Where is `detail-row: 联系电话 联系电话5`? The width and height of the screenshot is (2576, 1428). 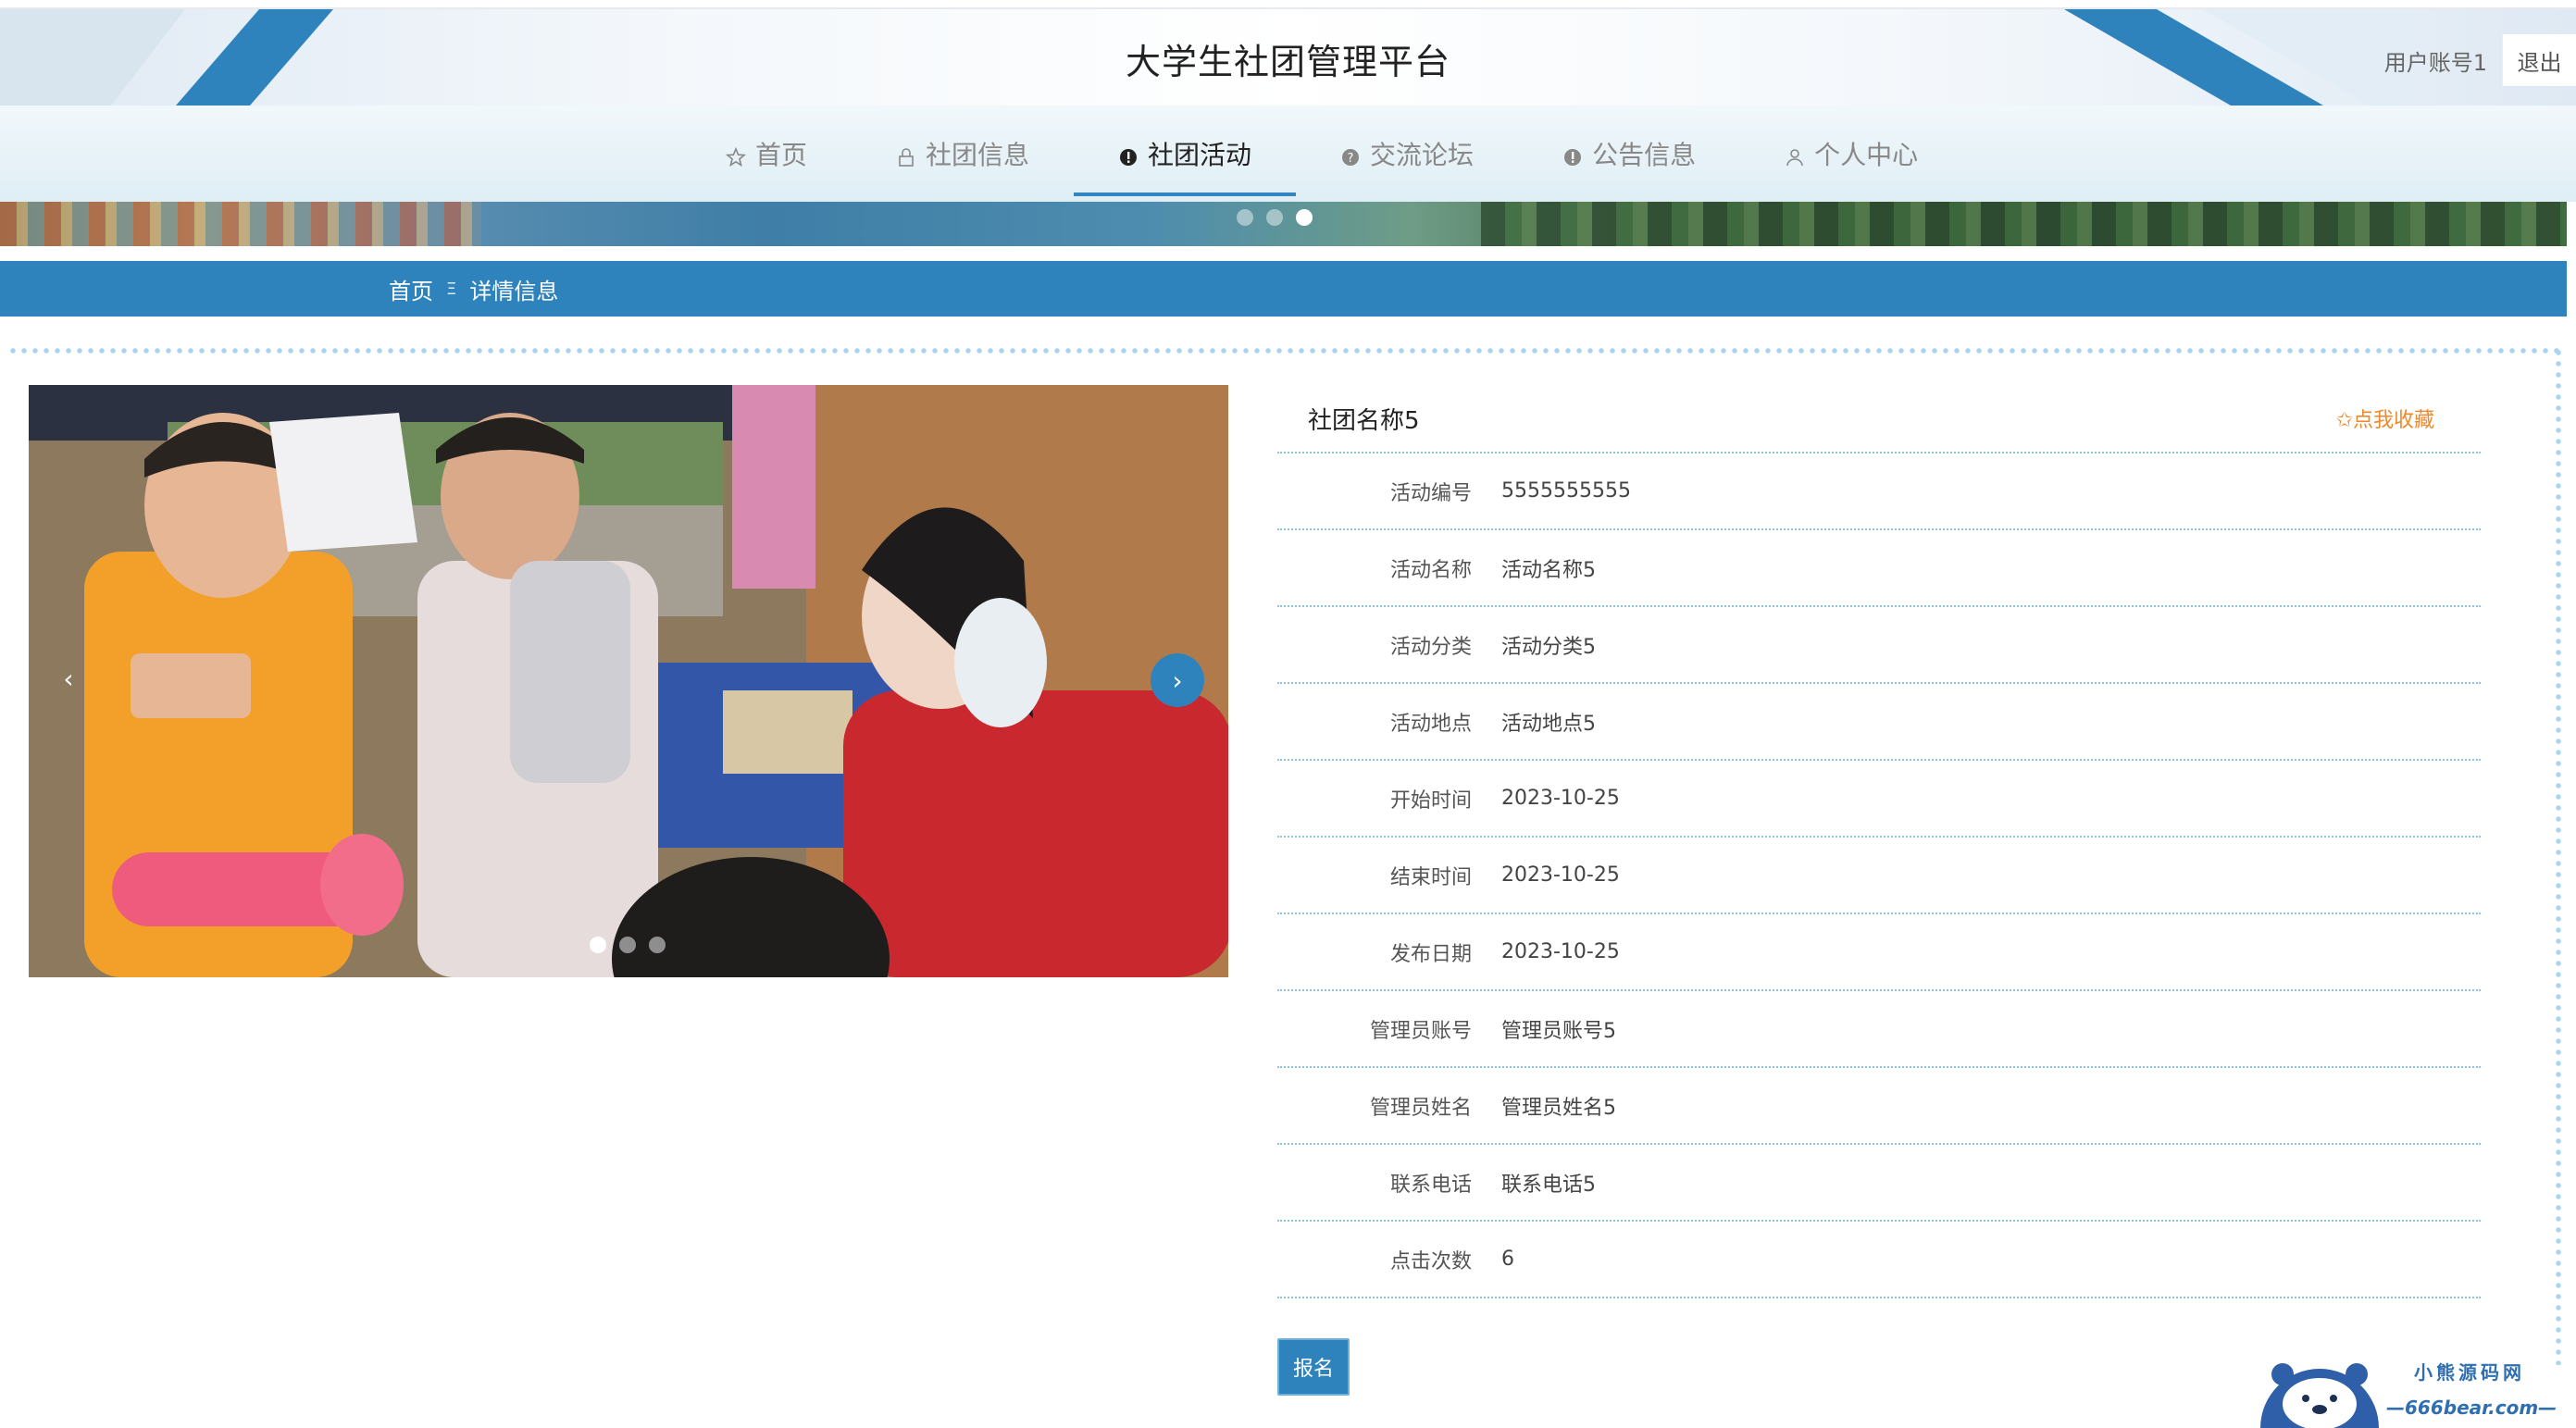 detail-row: 联系电话 联系电话5 is located at coordinates (1879, 1183).